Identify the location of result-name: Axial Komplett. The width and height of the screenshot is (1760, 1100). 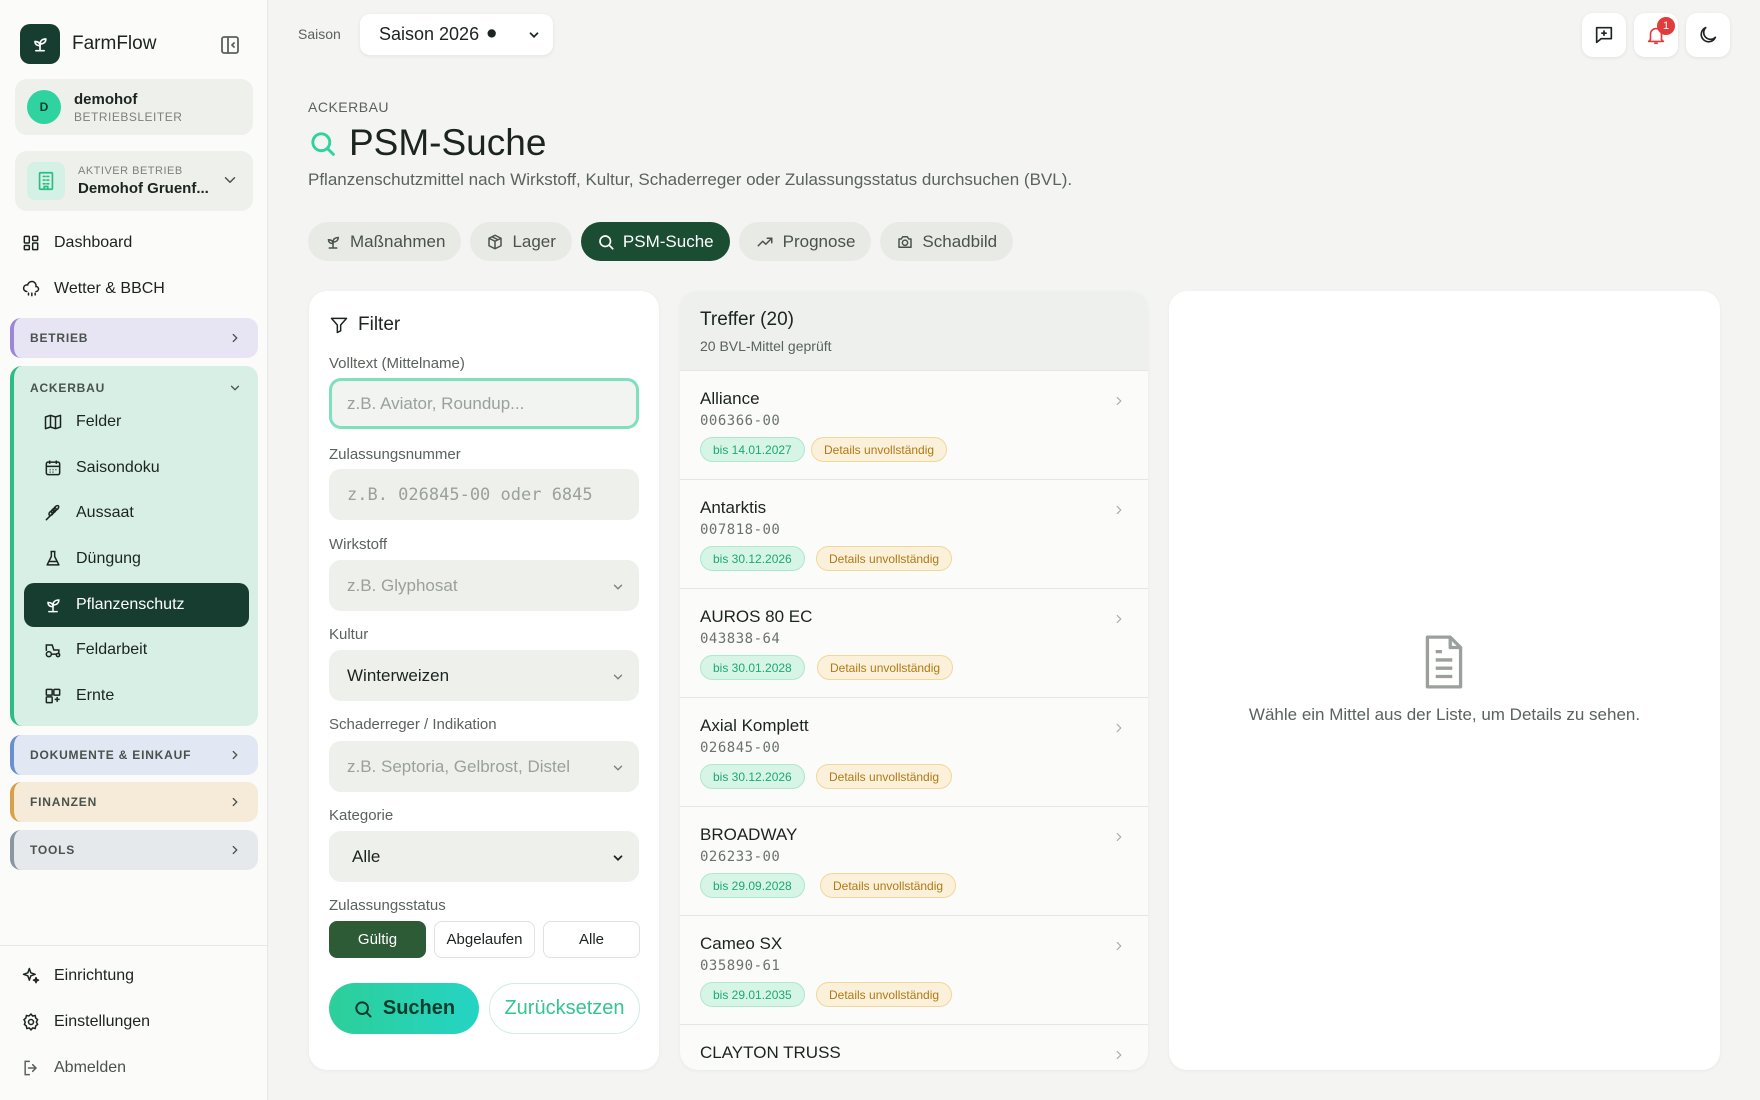
(754, 725).